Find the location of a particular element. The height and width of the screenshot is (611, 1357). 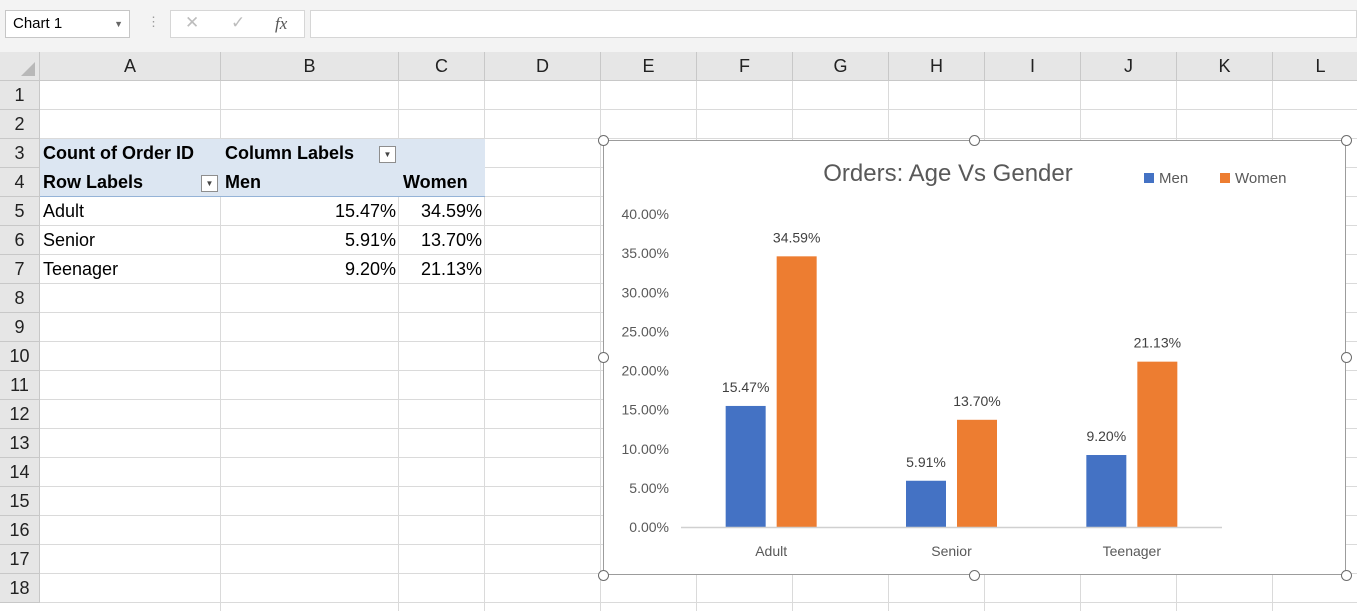

column-labels-filter-button: ▼ is located at coordinates (387, 154).